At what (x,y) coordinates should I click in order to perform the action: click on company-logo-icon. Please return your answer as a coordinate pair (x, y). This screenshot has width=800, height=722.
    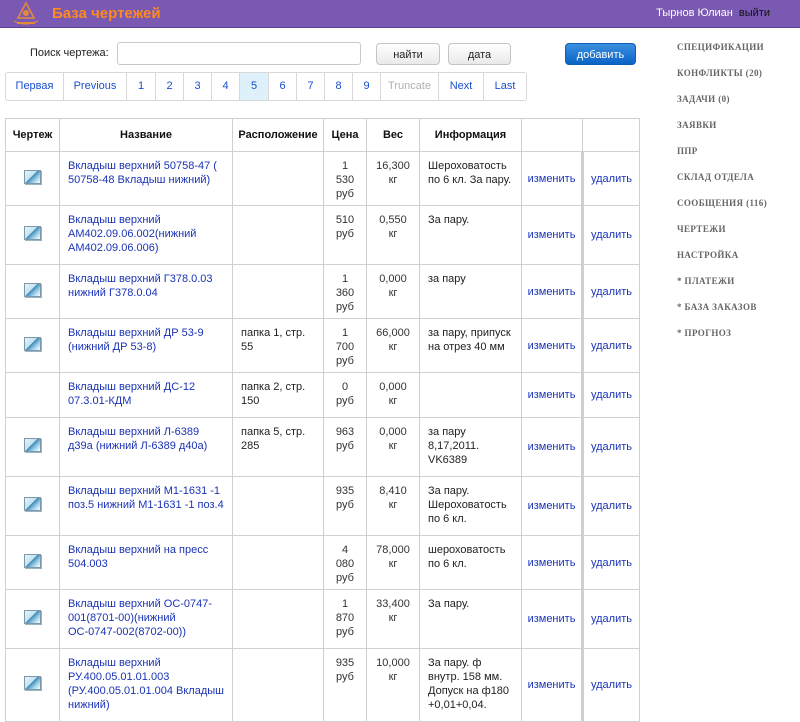
    Looking at the image, I should click on (26, 14).